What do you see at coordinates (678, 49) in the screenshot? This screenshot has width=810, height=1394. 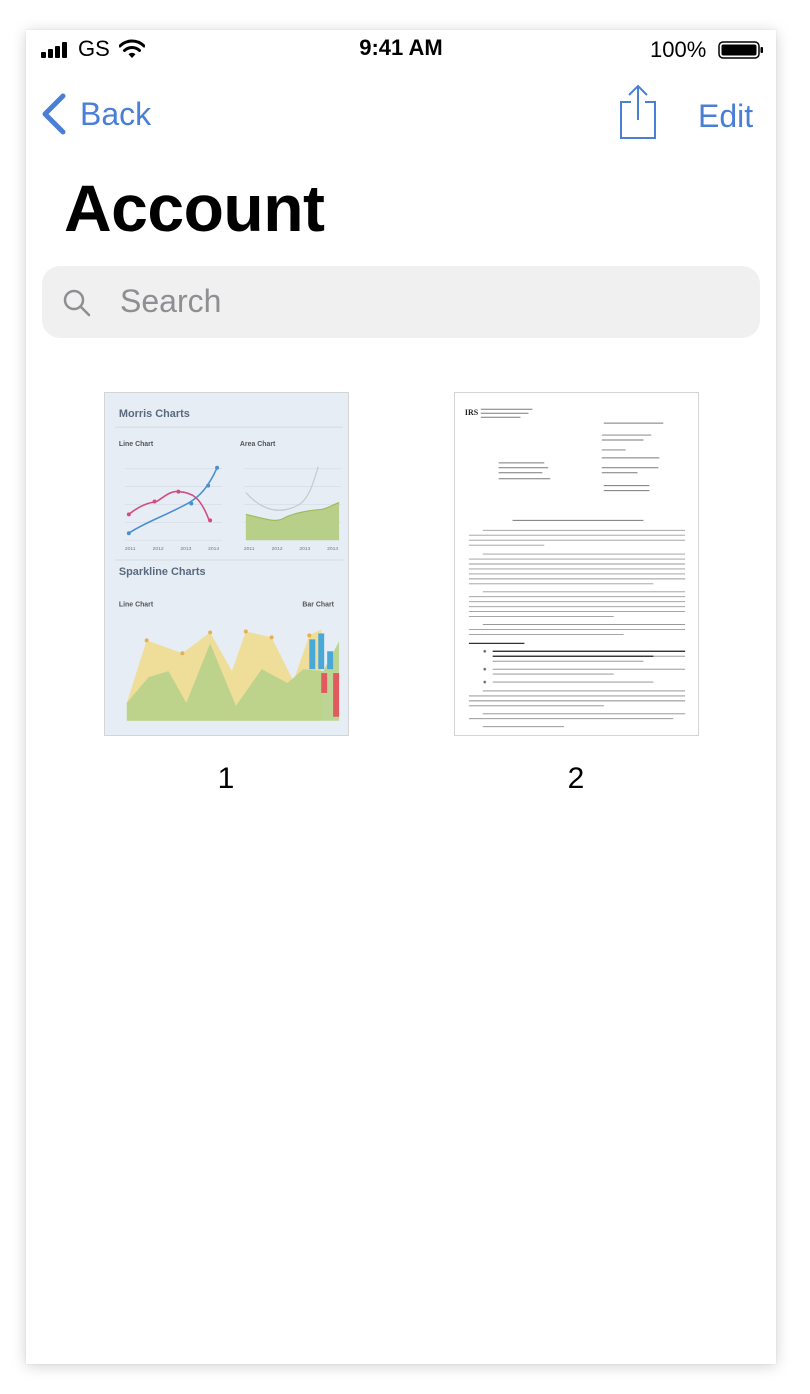 I see `battery-percentage: 100%` at bounding box center [678, 49].